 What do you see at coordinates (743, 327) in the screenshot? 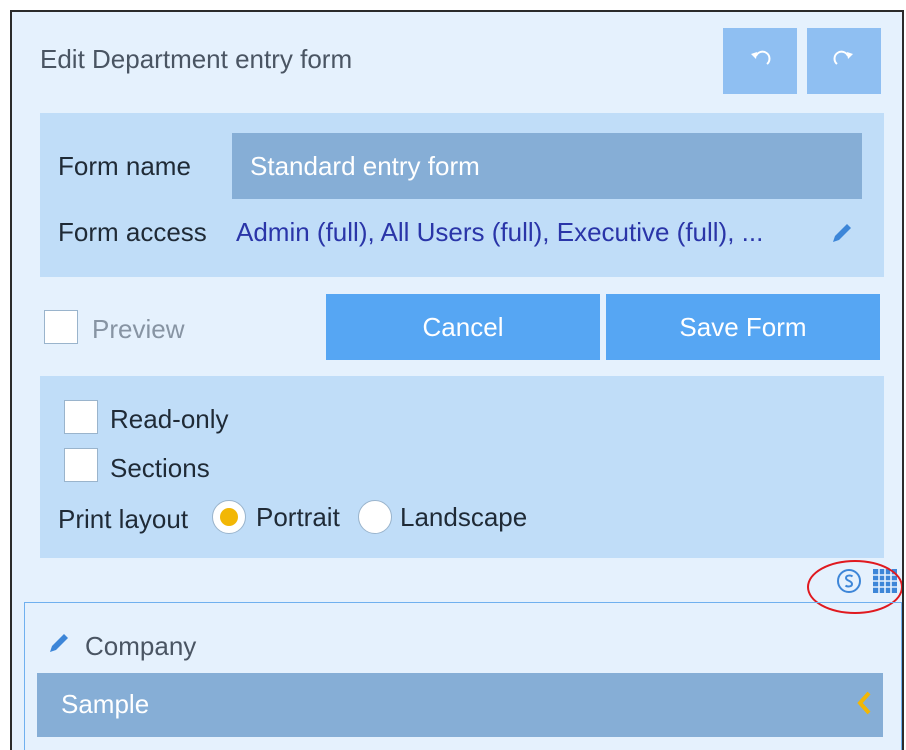
I see `save-form-button: Save Form` at bounding box center [743, 327].